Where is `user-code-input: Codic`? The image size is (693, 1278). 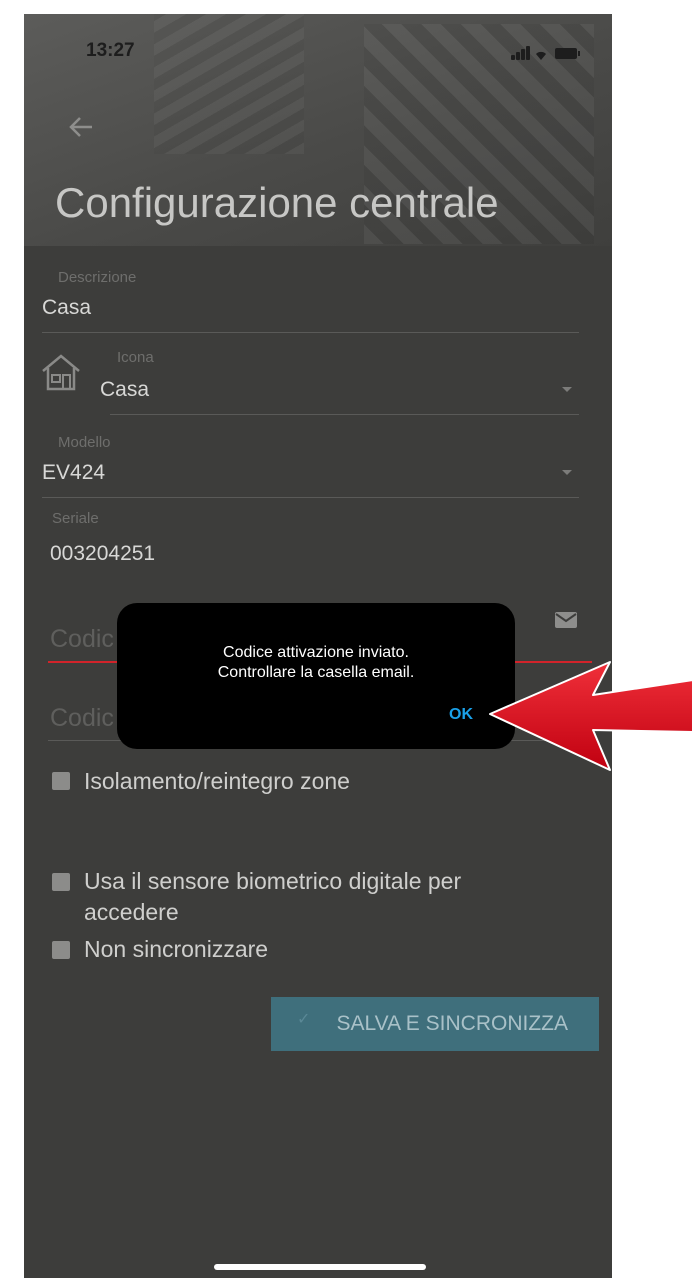 user-code-input: Codic is located at coordinates (82, 718).